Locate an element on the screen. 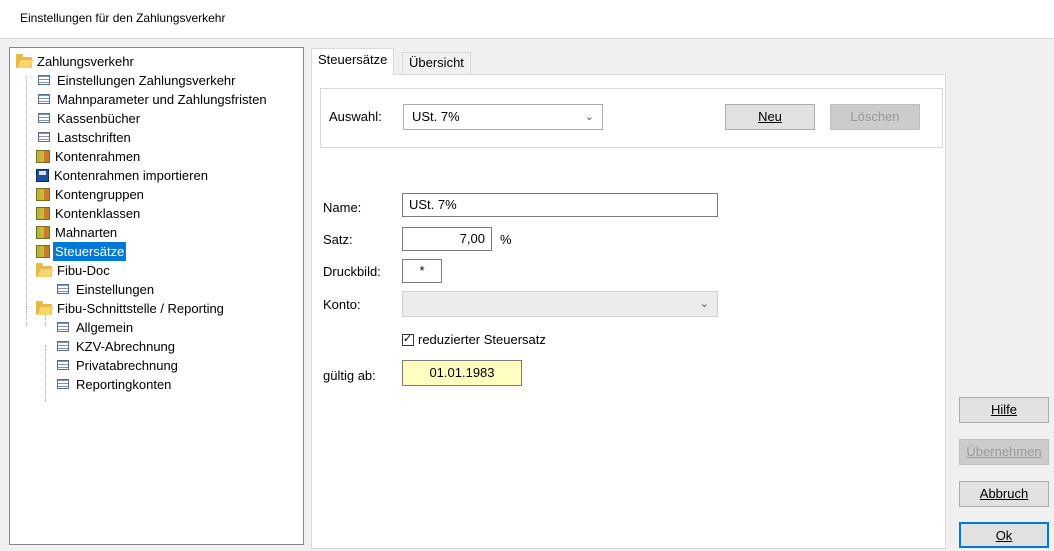  satz-label: Satz: is located at coordinates (338, 239).